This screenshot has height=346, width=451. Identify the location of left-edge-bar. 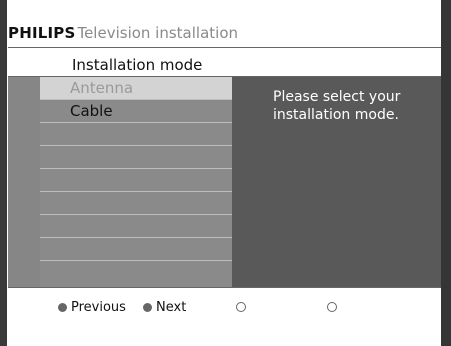
(3, 173).